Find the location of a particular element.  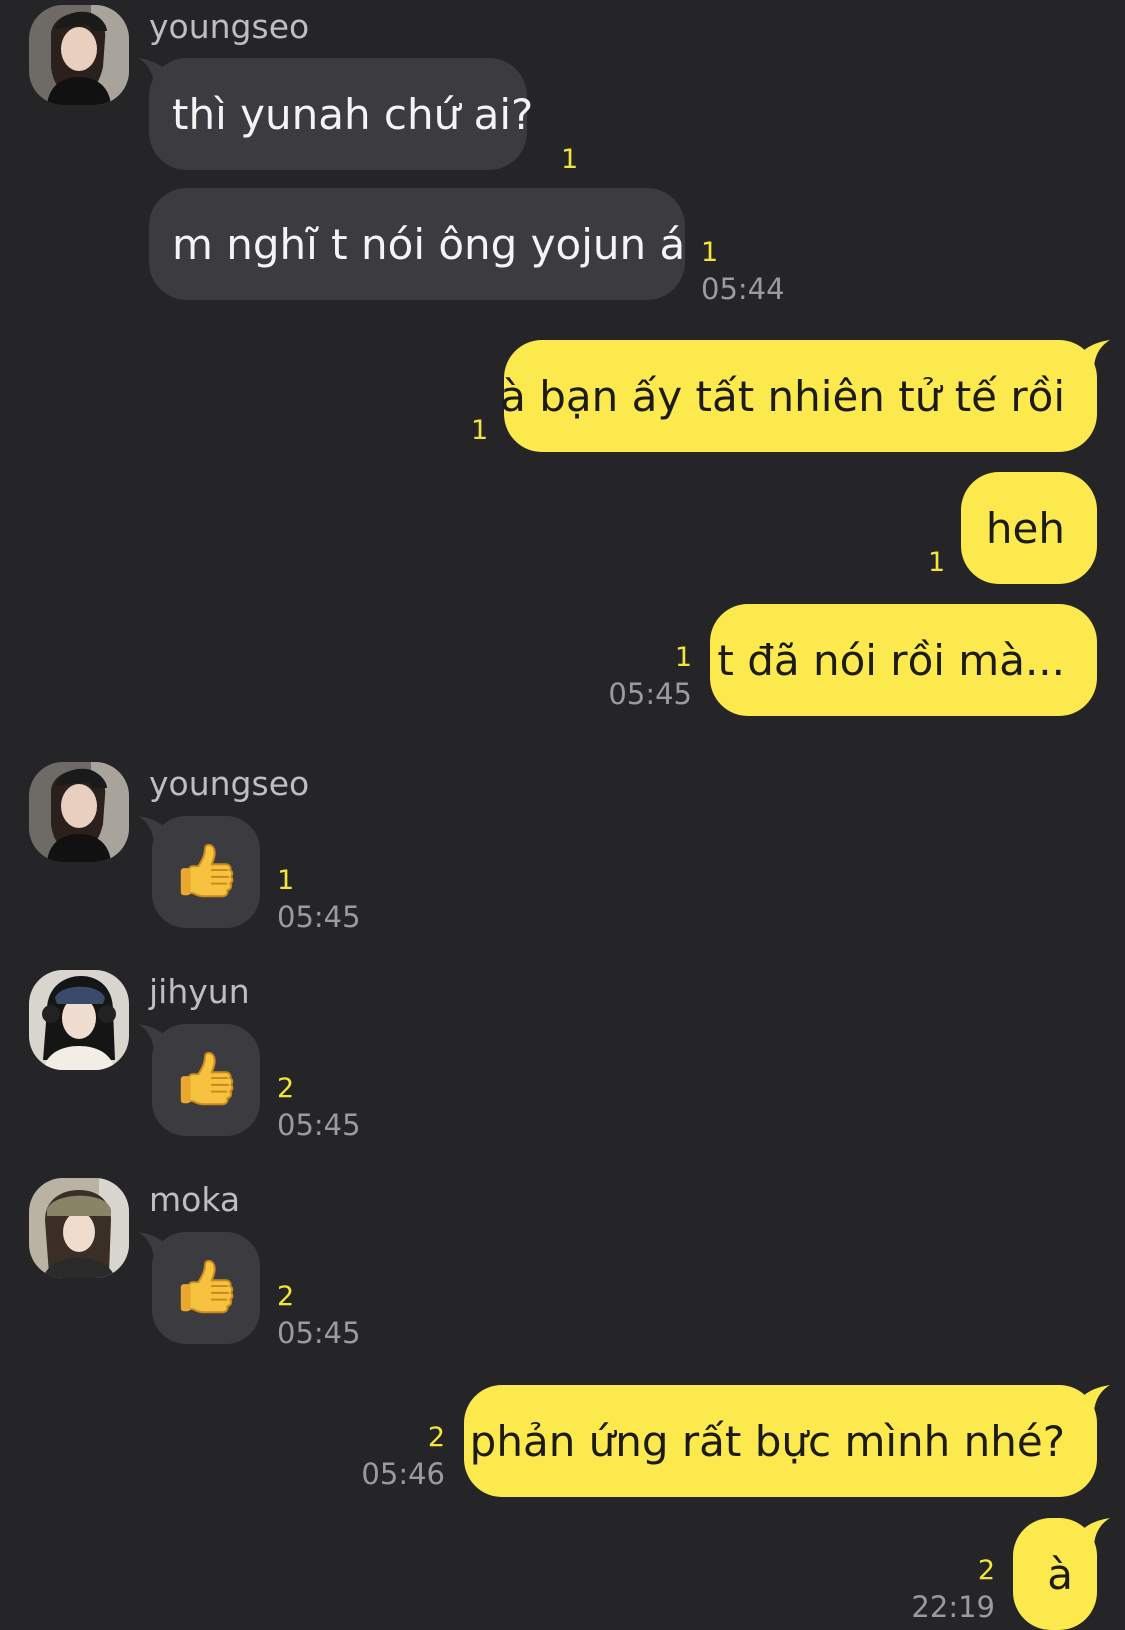

avatar-moka is located at coordinates (79, 1228).